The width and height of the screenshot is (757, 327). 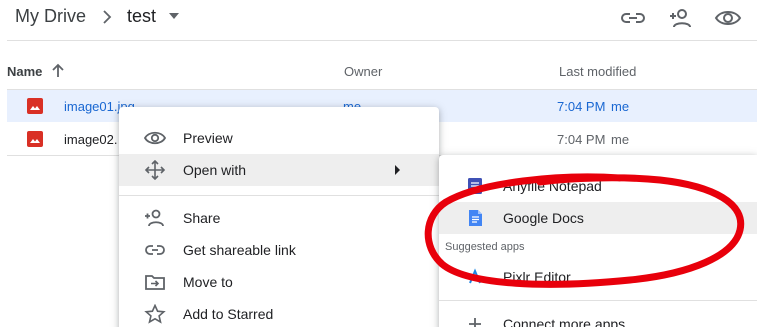 What do you see at coordinates (174, 16) in the screenshot?
I see `caret-down-icon` at bounding box center [174, 16].